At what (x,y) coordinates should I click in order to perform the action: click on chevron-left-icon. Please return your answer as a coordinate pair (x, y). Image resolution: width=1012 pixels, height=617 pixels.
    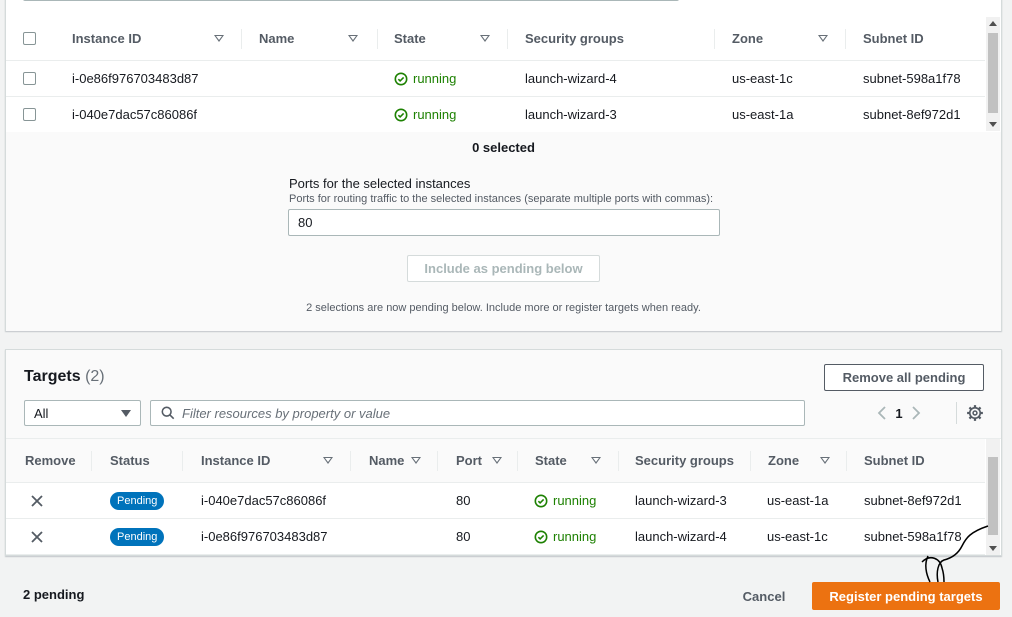
    Looking at the image, I should click on (882, 413).